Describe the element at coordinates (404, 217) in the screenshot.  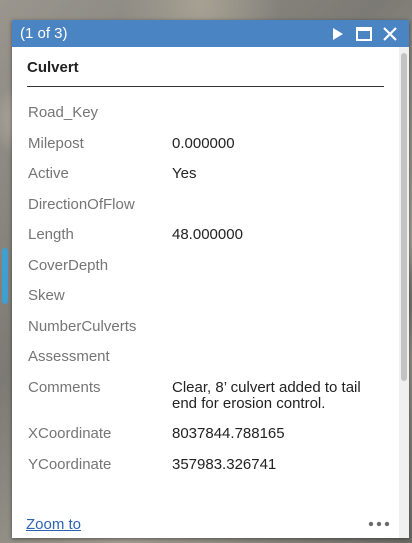
I see `scrollbar-thumb` at that location.